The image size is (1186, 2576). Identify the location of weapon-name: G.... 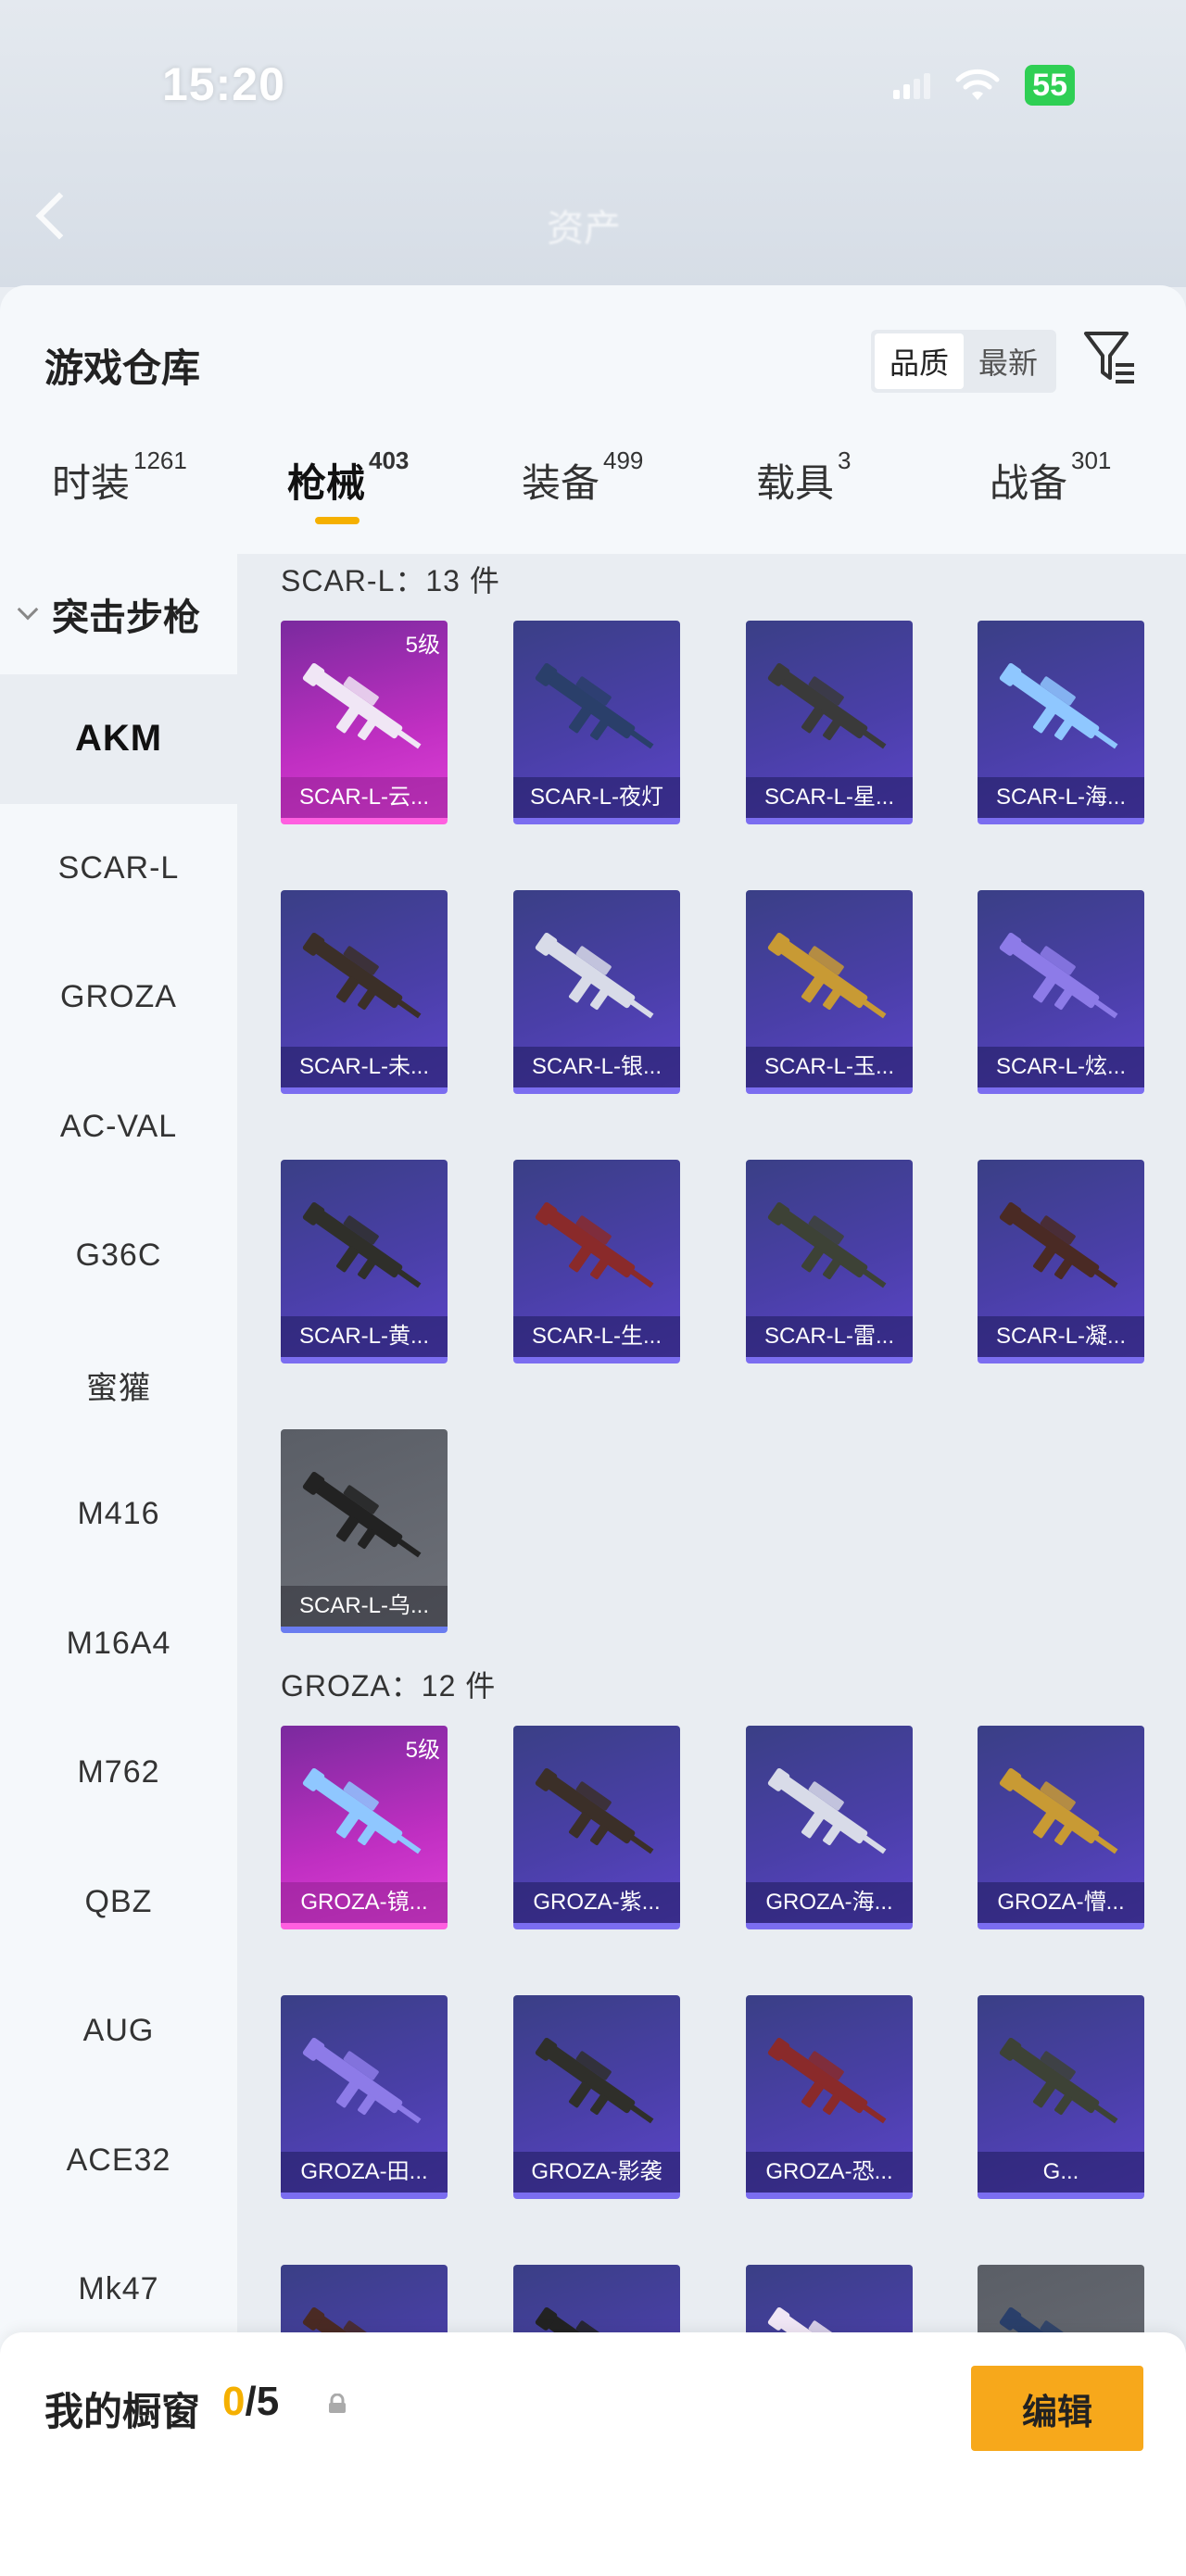
(1061, 2172).